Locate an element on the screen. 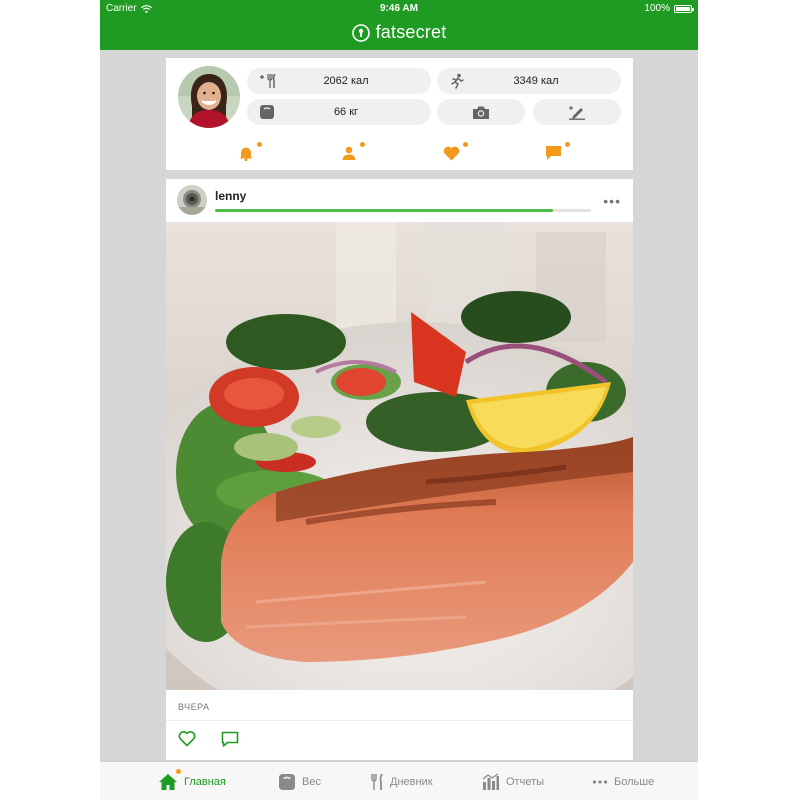 This screenshot has width=800, height=800. battery-percent: 100% is located at coordinates (657, 8).